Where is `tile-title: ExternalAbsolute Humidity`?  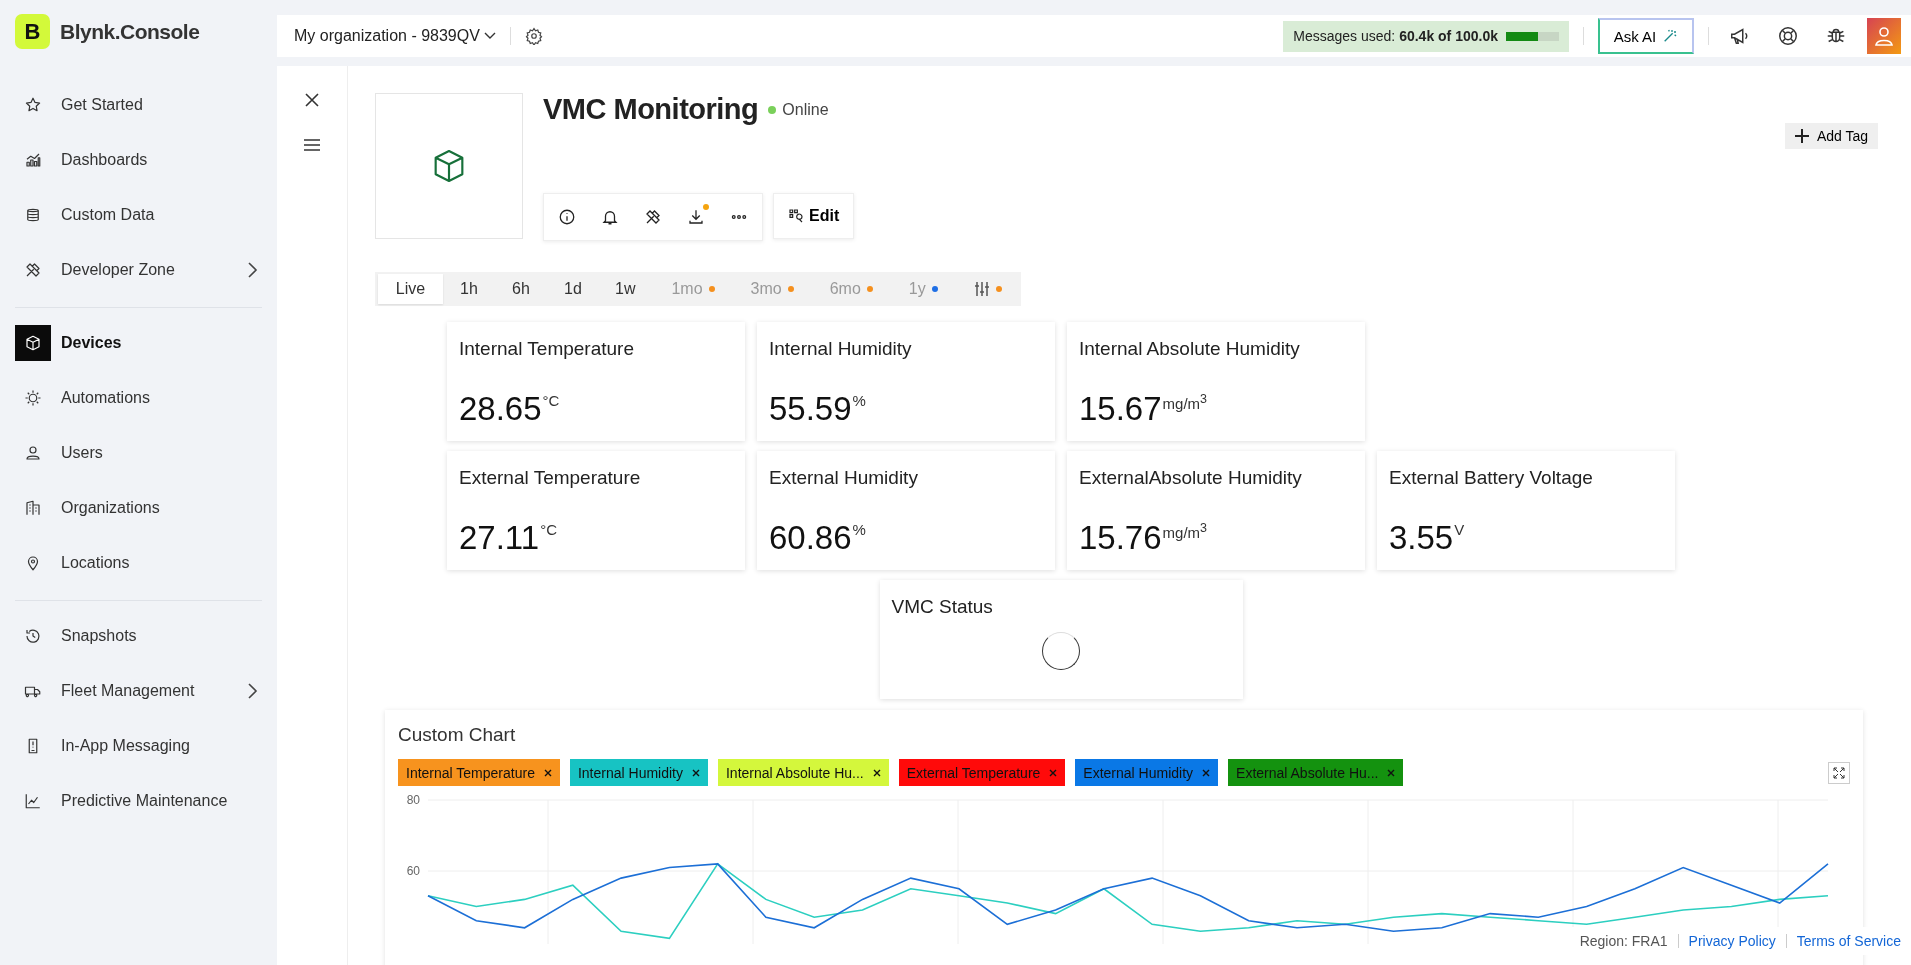
tile-title: ExternalAbsolute Humidity is located at coordinates (1191, 478).